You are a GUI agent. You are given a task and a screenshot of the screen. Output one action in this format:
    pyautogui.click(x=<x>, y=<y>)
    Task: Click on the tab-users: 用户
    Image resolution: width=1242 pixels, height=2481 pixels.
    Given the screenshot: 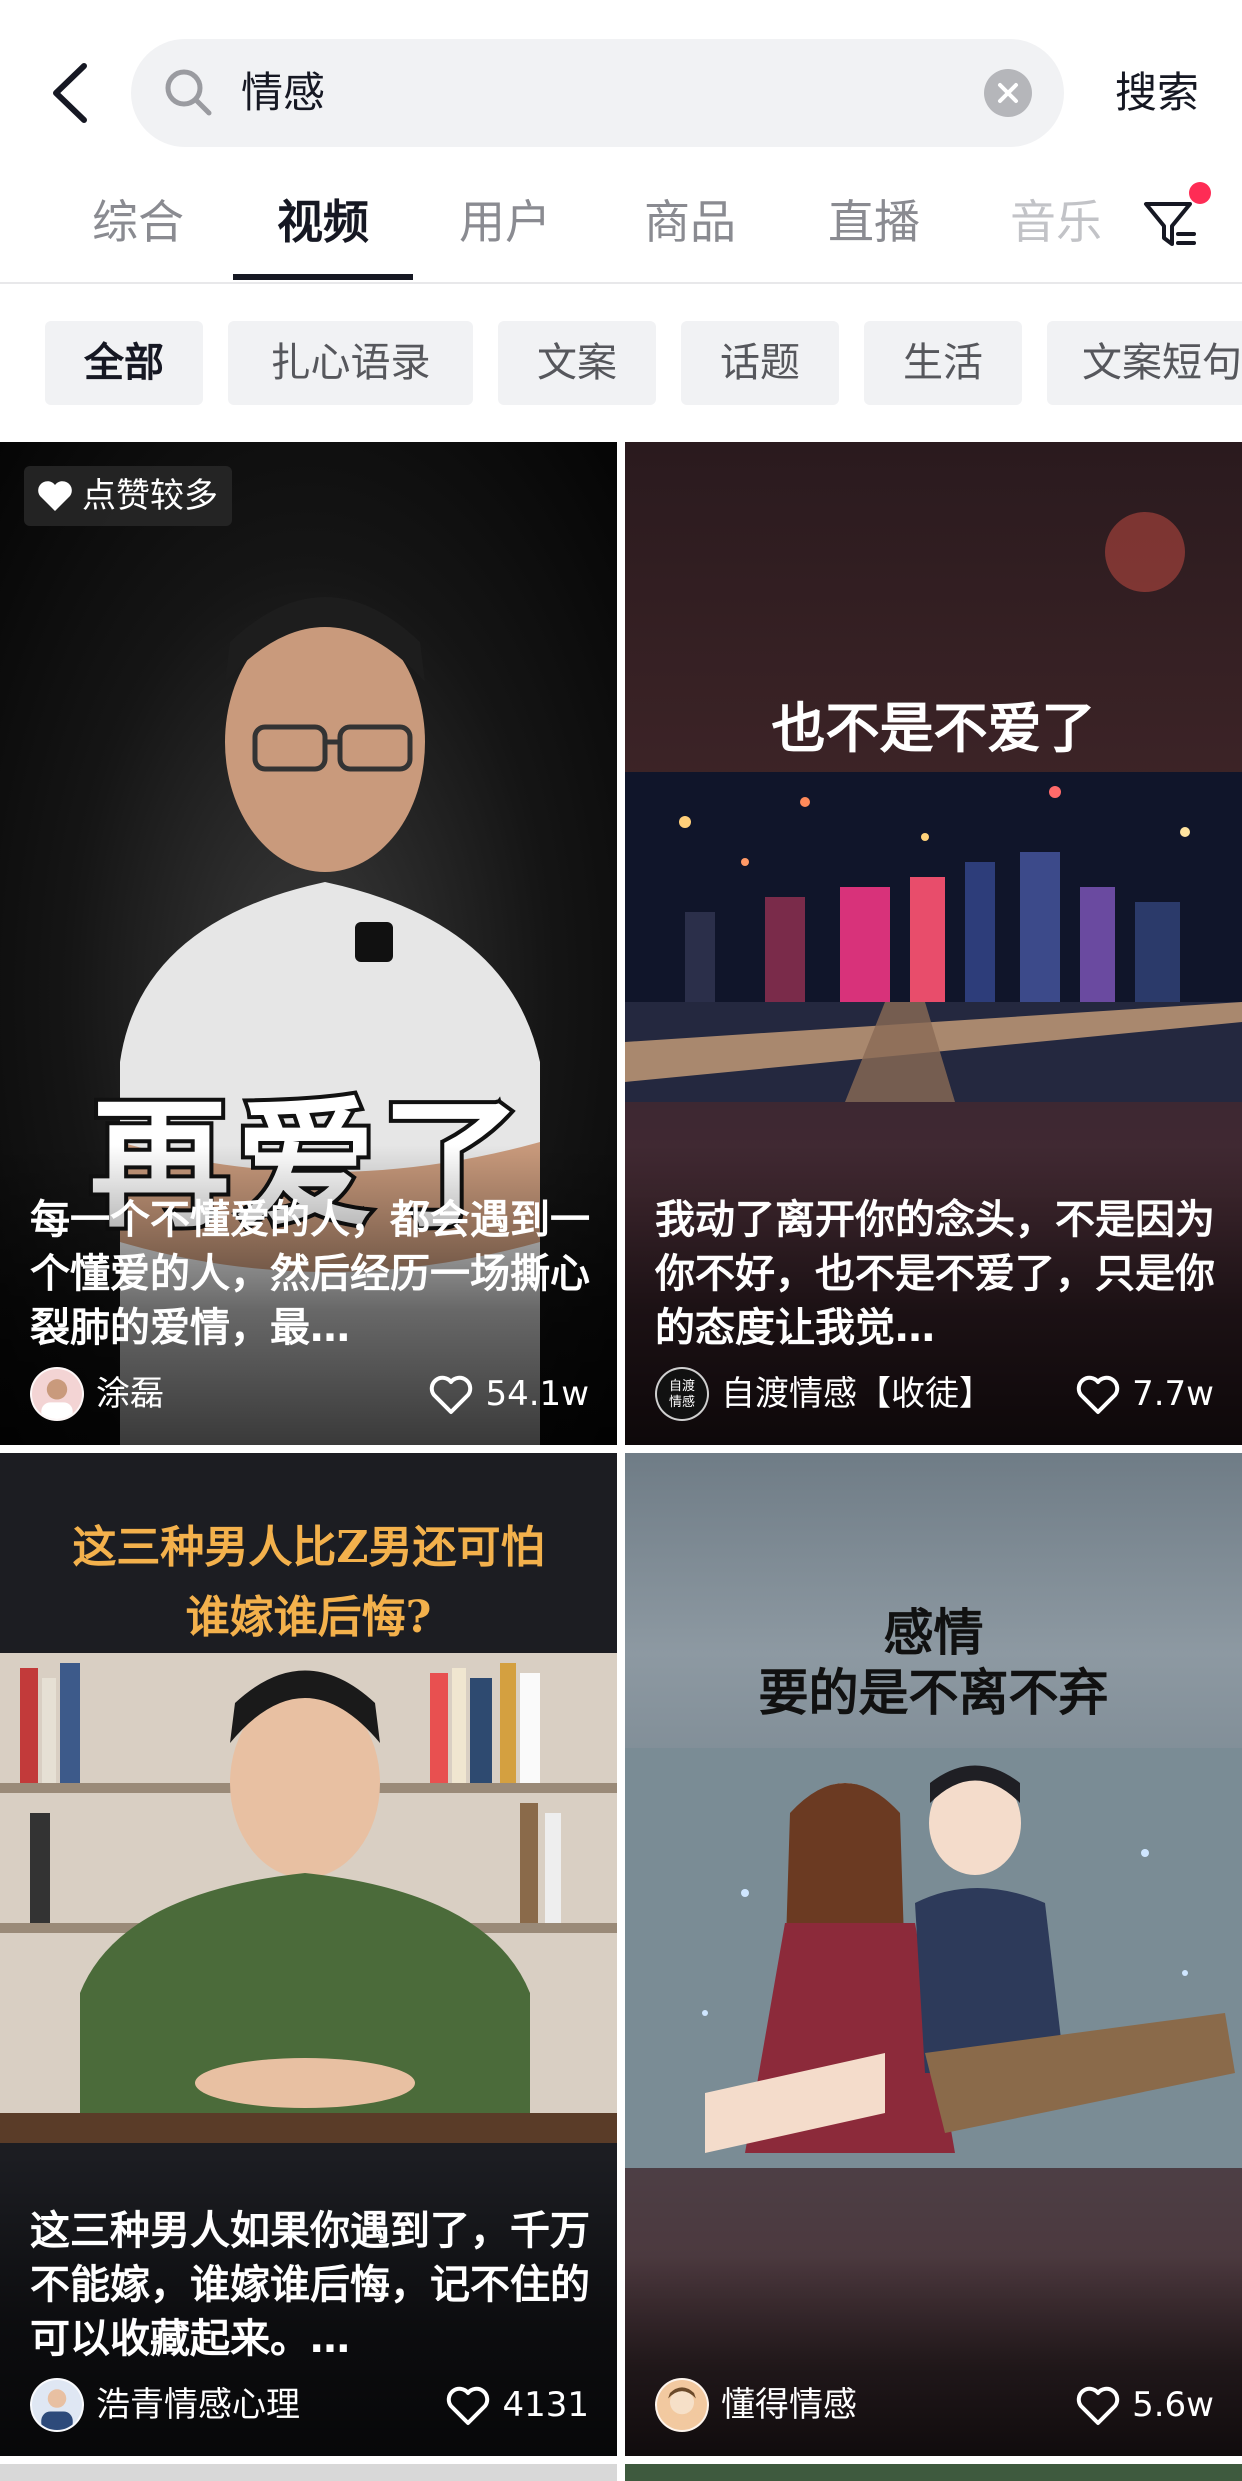 What is the action you would take?
    pyautogui.click(x=505, y=230)
    